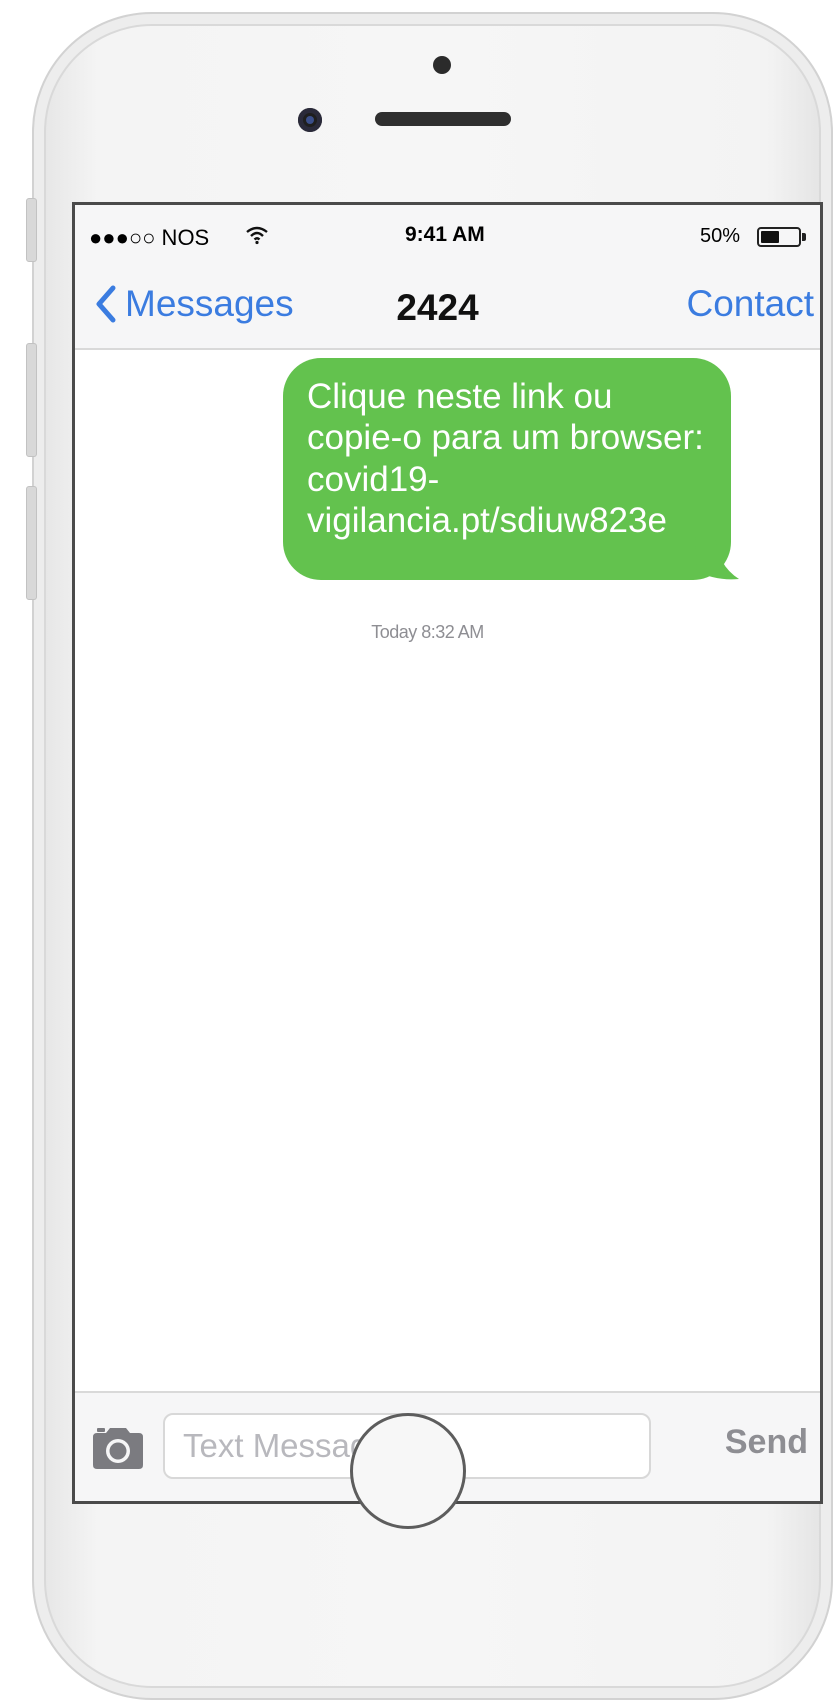 The width and height of the screenshot is (835, 1701). I want to click on carrier-label: ●●●○○ NOS, so click(149, 237).